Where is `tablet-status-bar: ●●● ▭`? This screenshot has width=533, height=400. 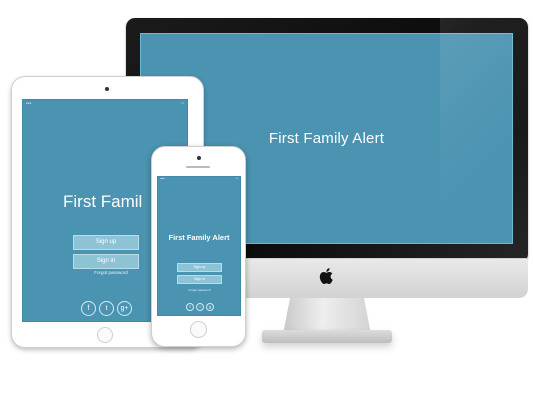 tablet-status-bar: ●●● ▭ is located at coordinates (105, 102).